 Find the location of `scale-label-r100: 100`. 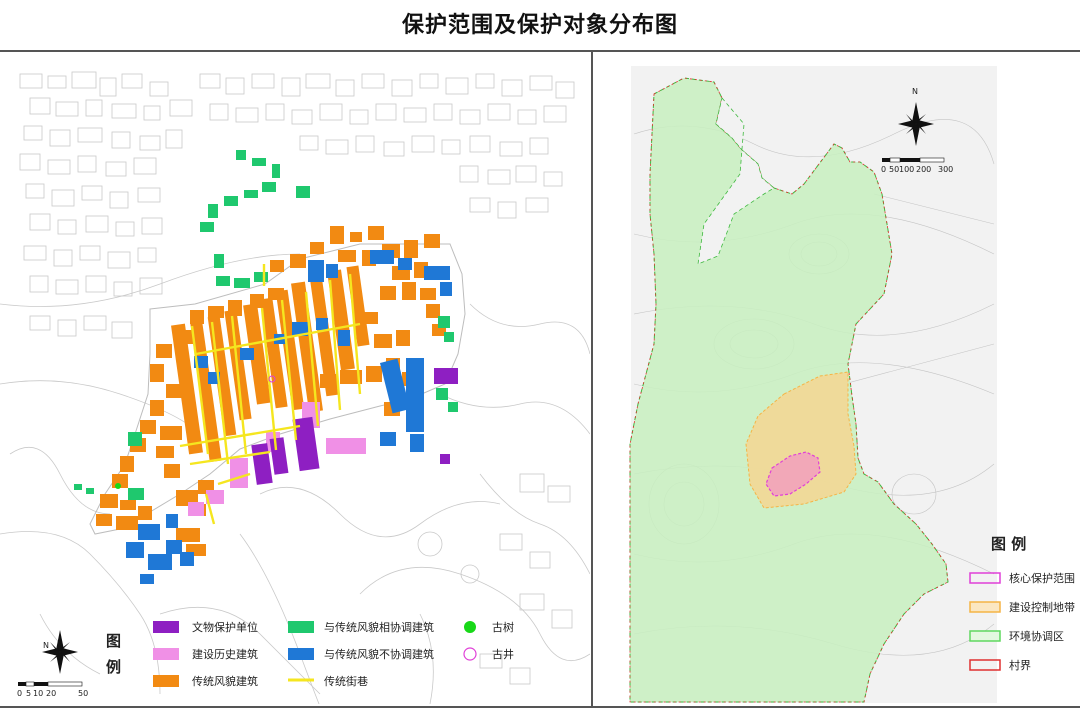

scale-label-r100: 100 is located at coordinates (906, 169).